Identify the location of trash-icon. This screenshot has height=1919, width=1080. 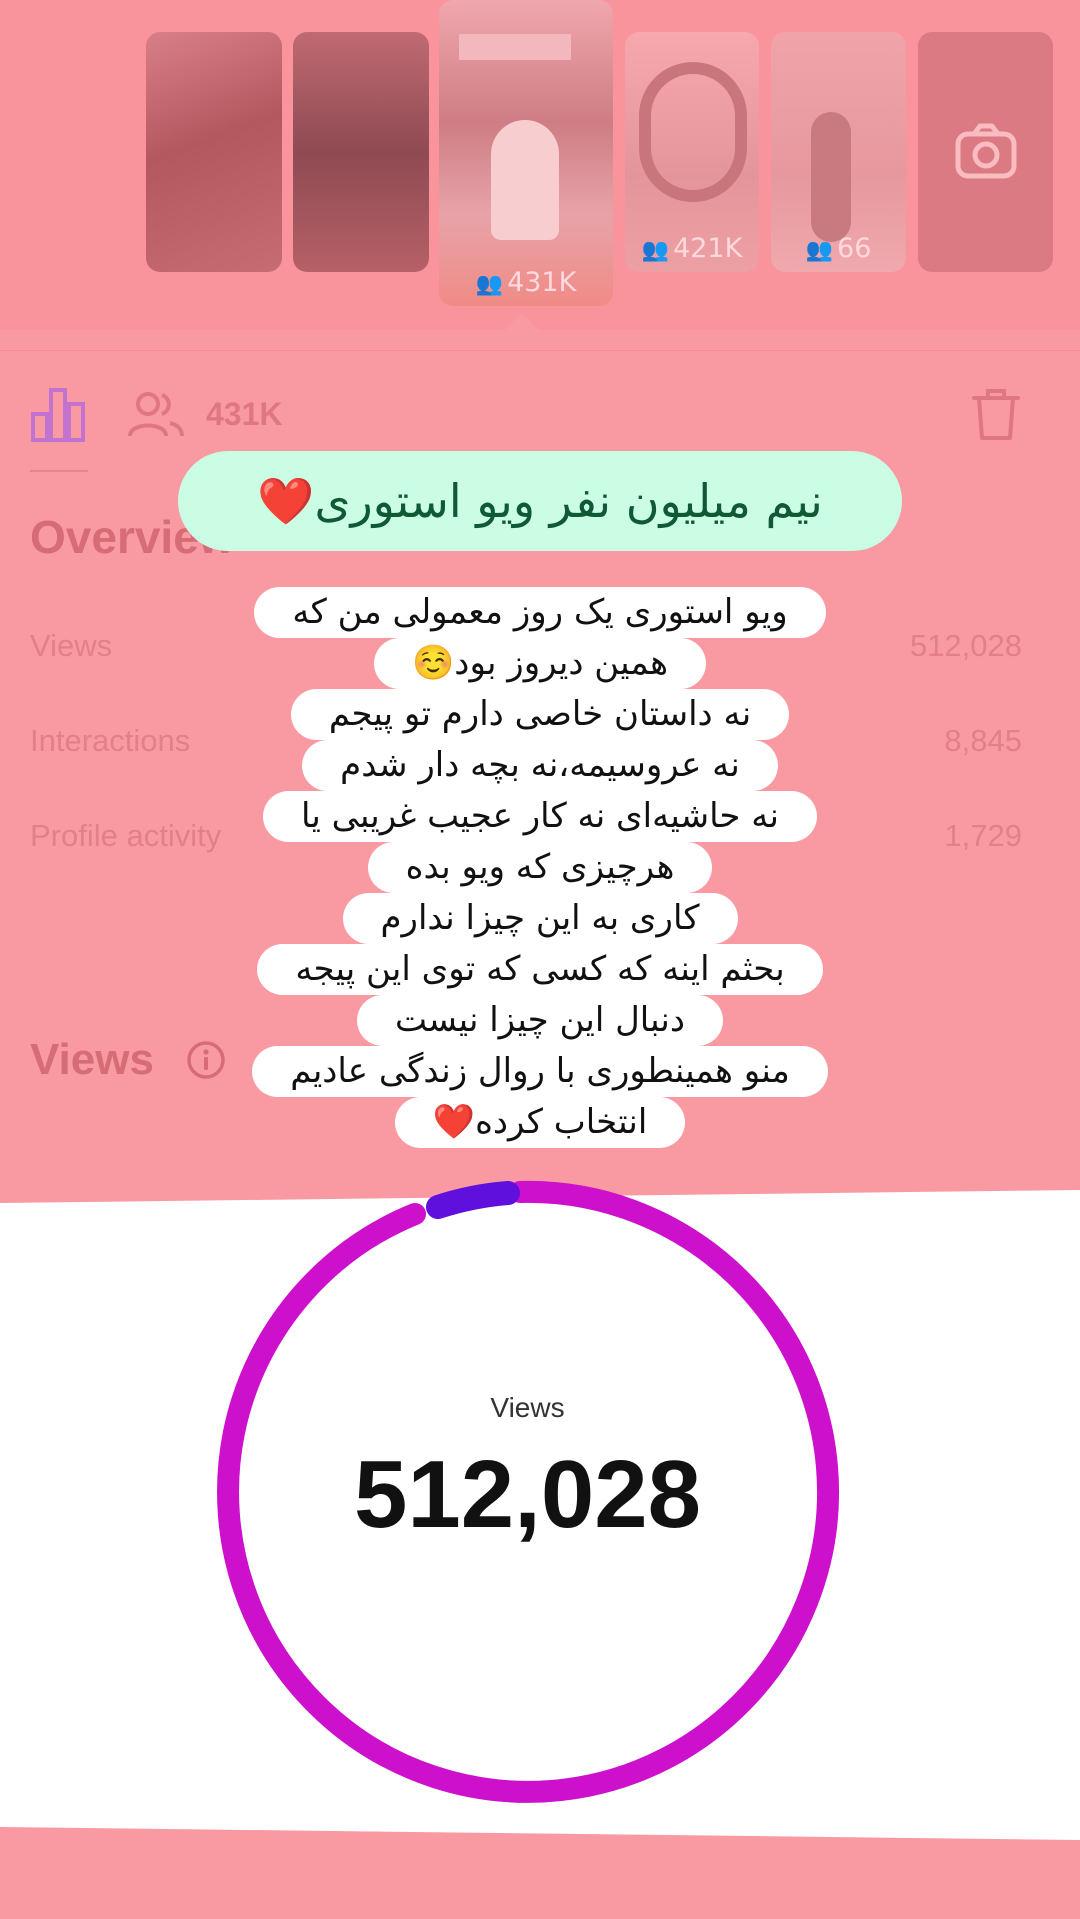
(996, 414).